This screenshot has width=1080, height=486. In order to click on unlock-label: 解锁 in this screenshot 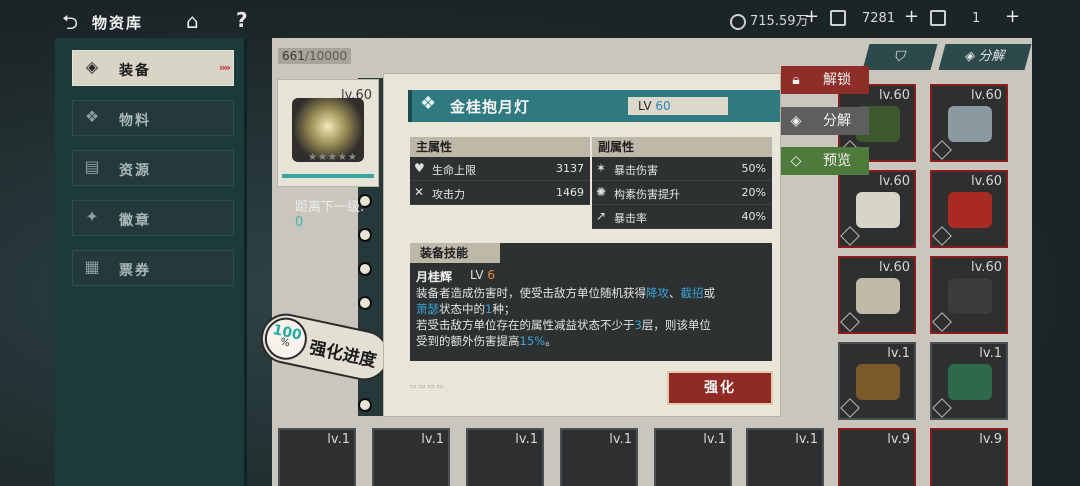, I will do `click(837, 80)`.